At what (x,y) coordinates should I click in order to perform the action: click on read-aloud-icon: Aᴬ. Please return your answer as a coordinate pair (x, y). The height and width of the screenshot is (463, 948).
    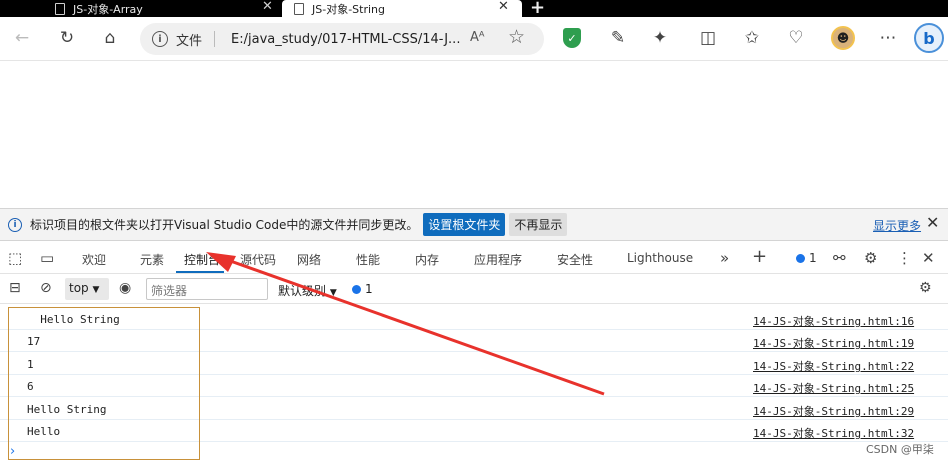
    Looking at the image, I should click on (477, 37).